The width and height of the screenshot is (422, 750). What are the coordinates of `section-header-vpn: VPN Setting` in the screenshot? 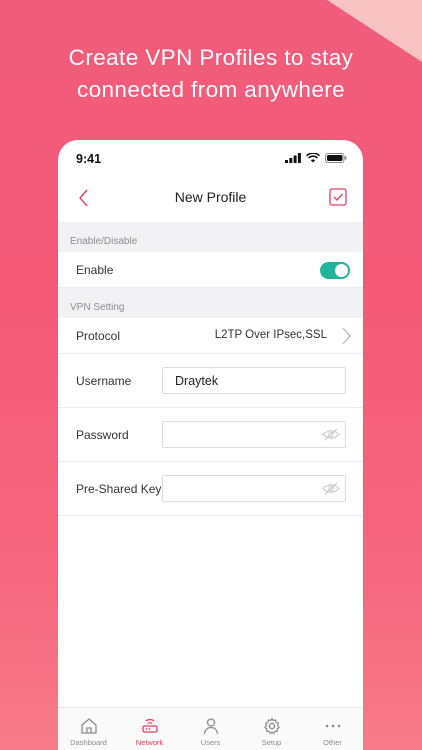 It's located at (210, 303).